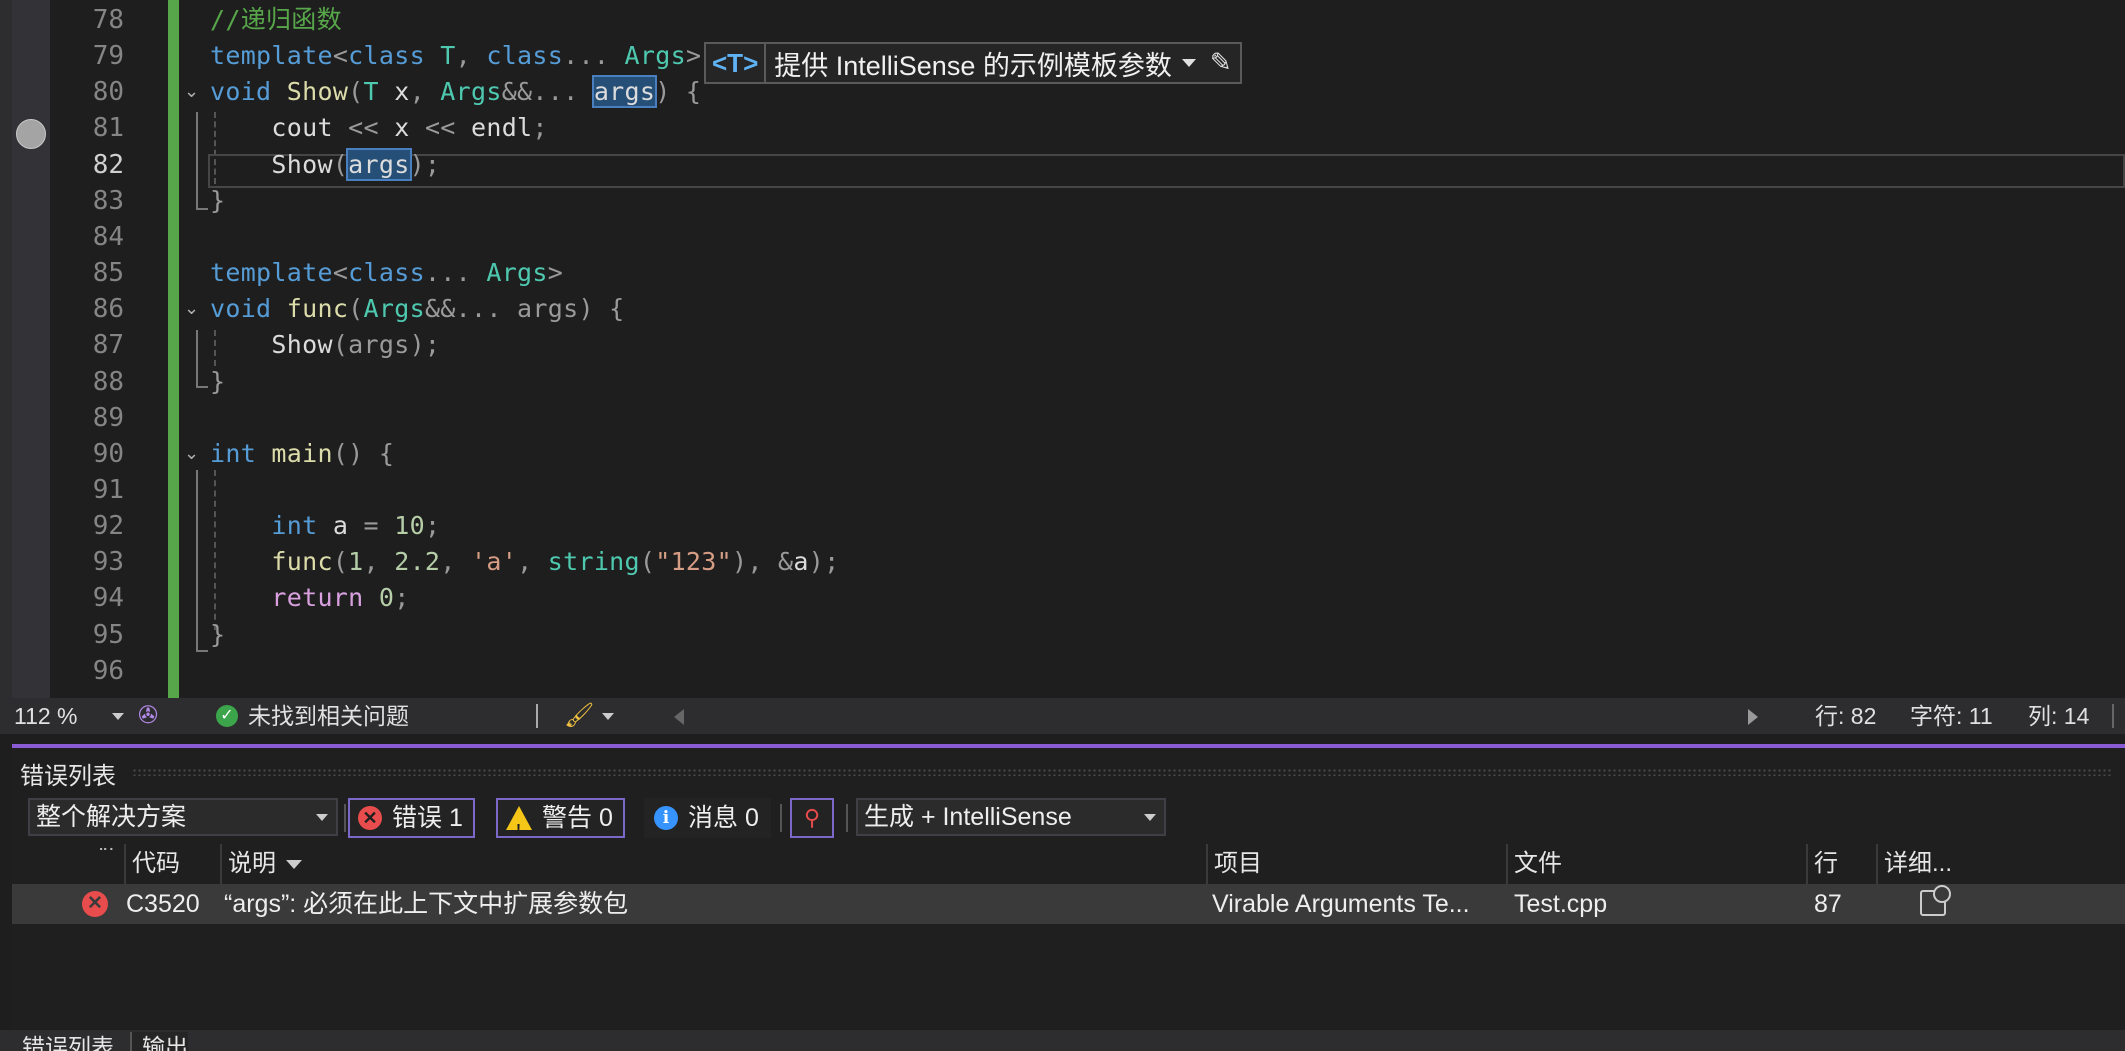 The width and height of the screenshot is (2125, 1051). What do you see at coordinates (328, 716) in the screenshot?
I see `issues-status-text: 未找到相关问题` at bounding box center [328, 716].